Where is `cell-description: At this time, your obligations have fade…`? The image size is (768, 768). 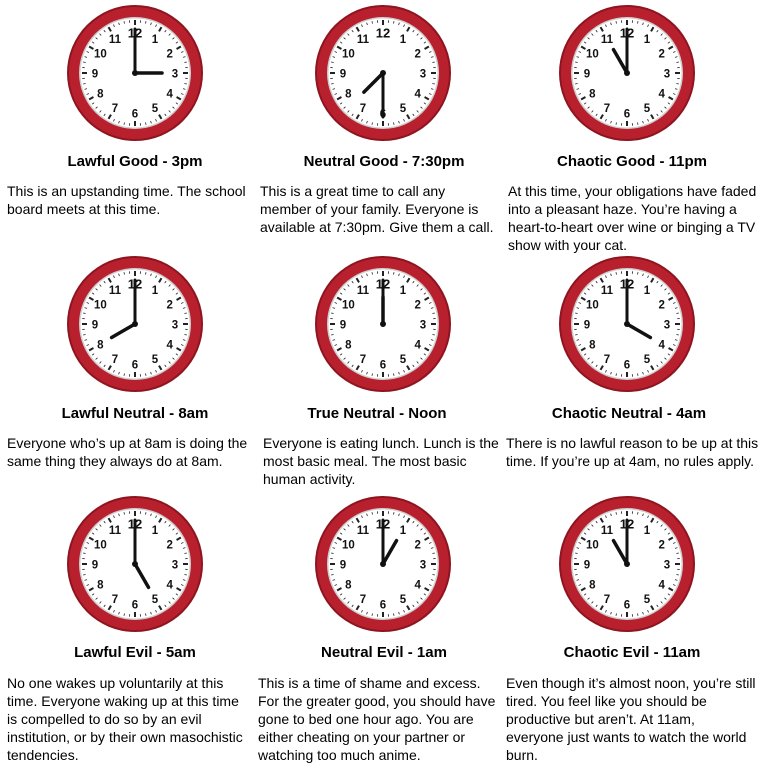 cell-description: At this time, your obligations have fade… is located at coordinates (632, 218).